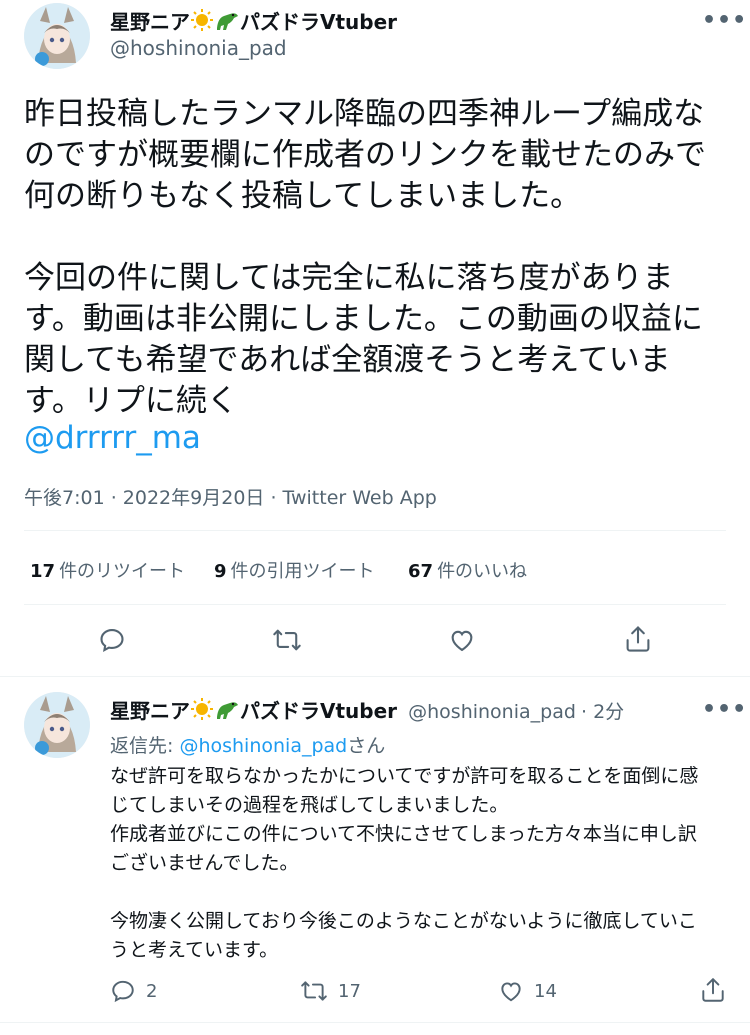 The image size is (750, 1035). What do you see at coordinates (112, 438) in the screenshot?
I see `mention-link: @drrrrr_ma` at bounding box center [112, 438].